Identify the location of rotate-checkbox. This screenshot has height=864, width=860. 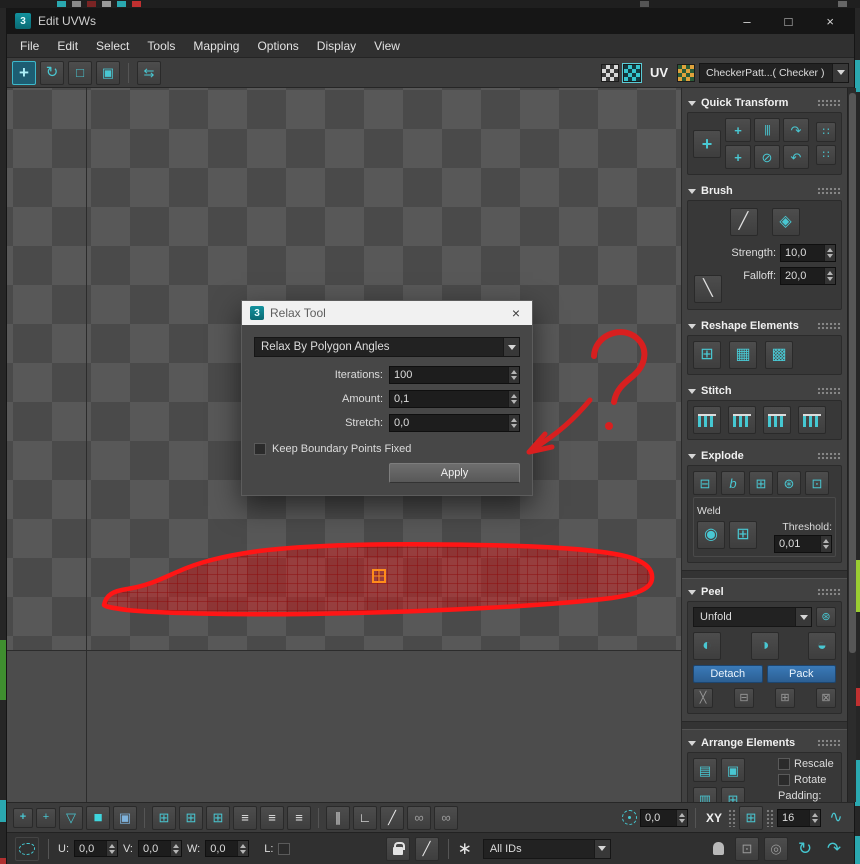
(784, 780).